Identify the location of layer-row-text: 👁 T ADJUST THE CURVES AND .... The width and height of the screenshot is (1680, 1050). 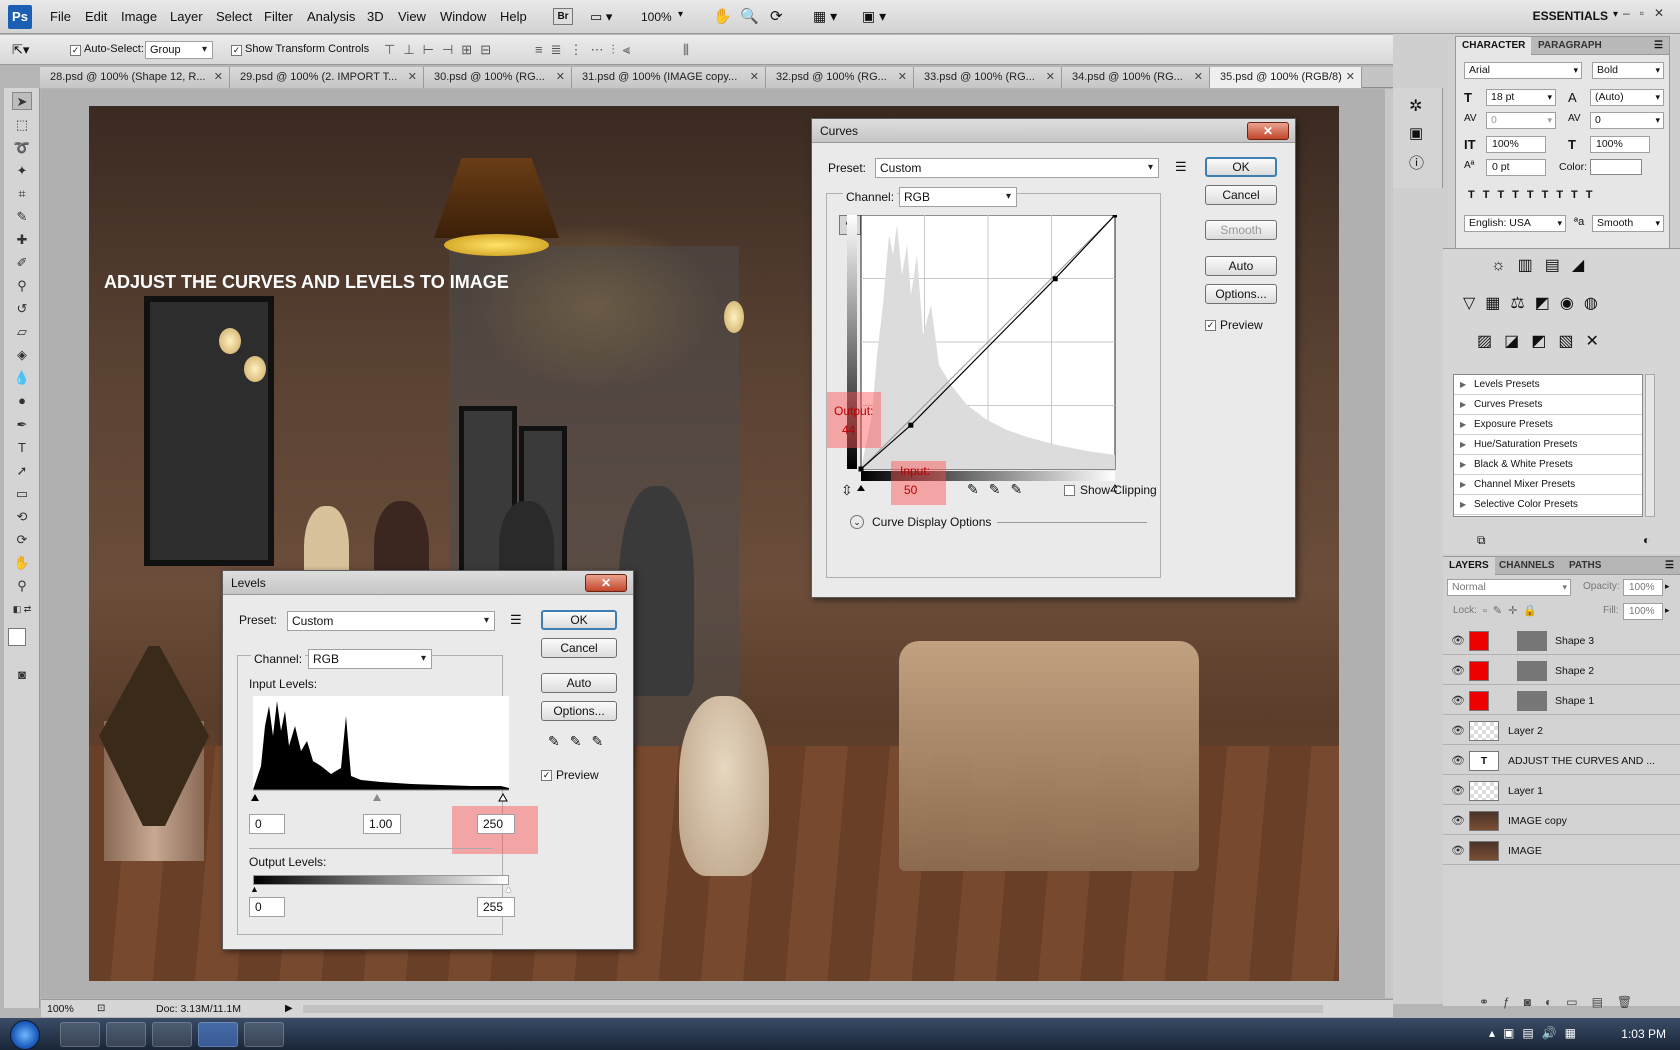
(1561, 761).